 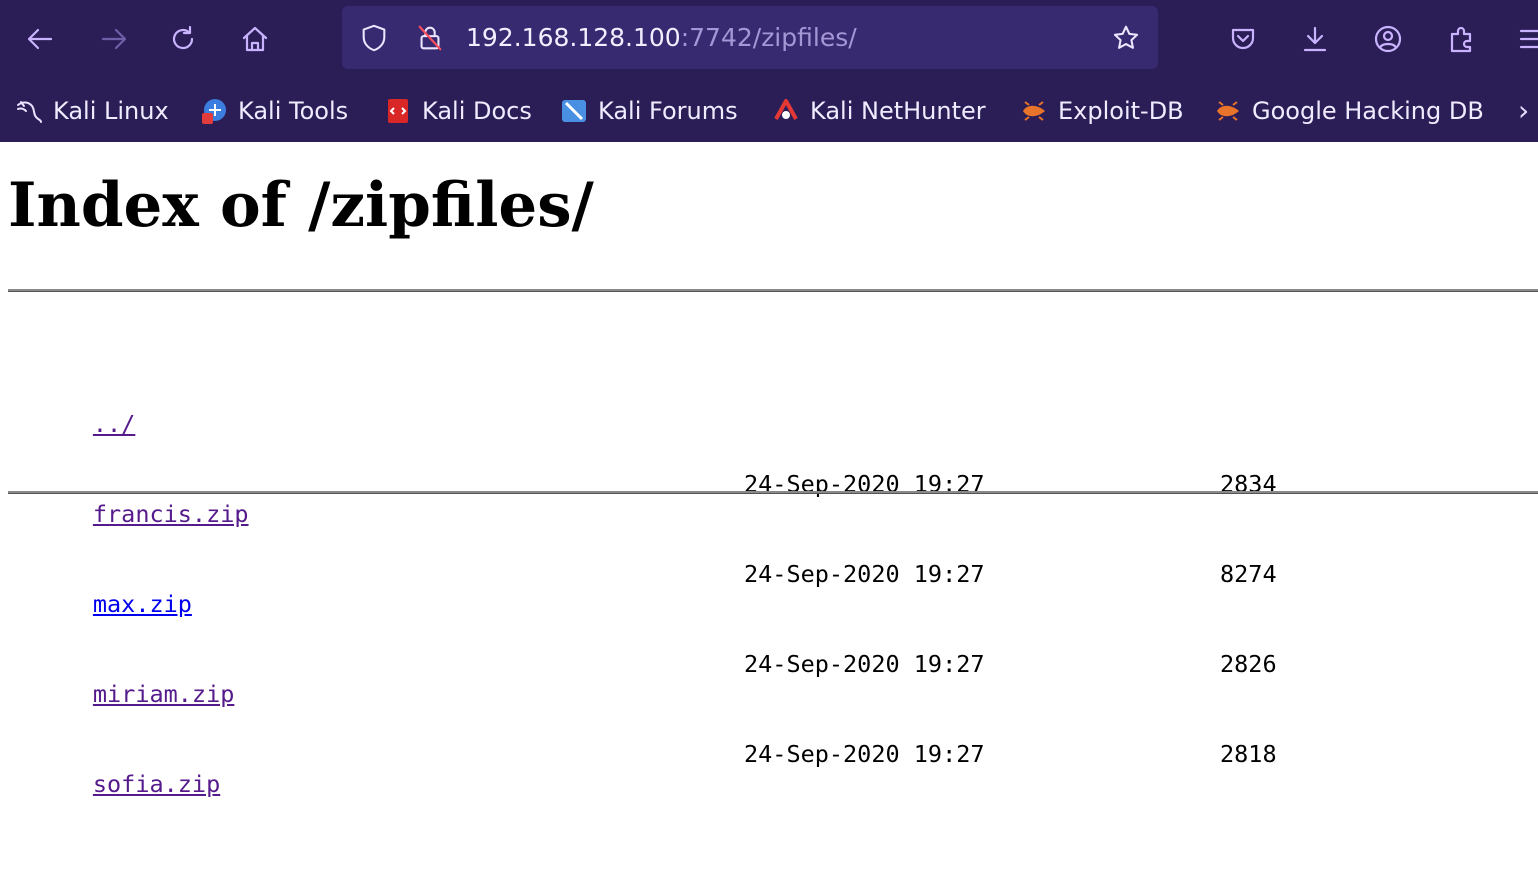 I want to click on tracking-protection-shield-icon, so click(x=374, y=38).